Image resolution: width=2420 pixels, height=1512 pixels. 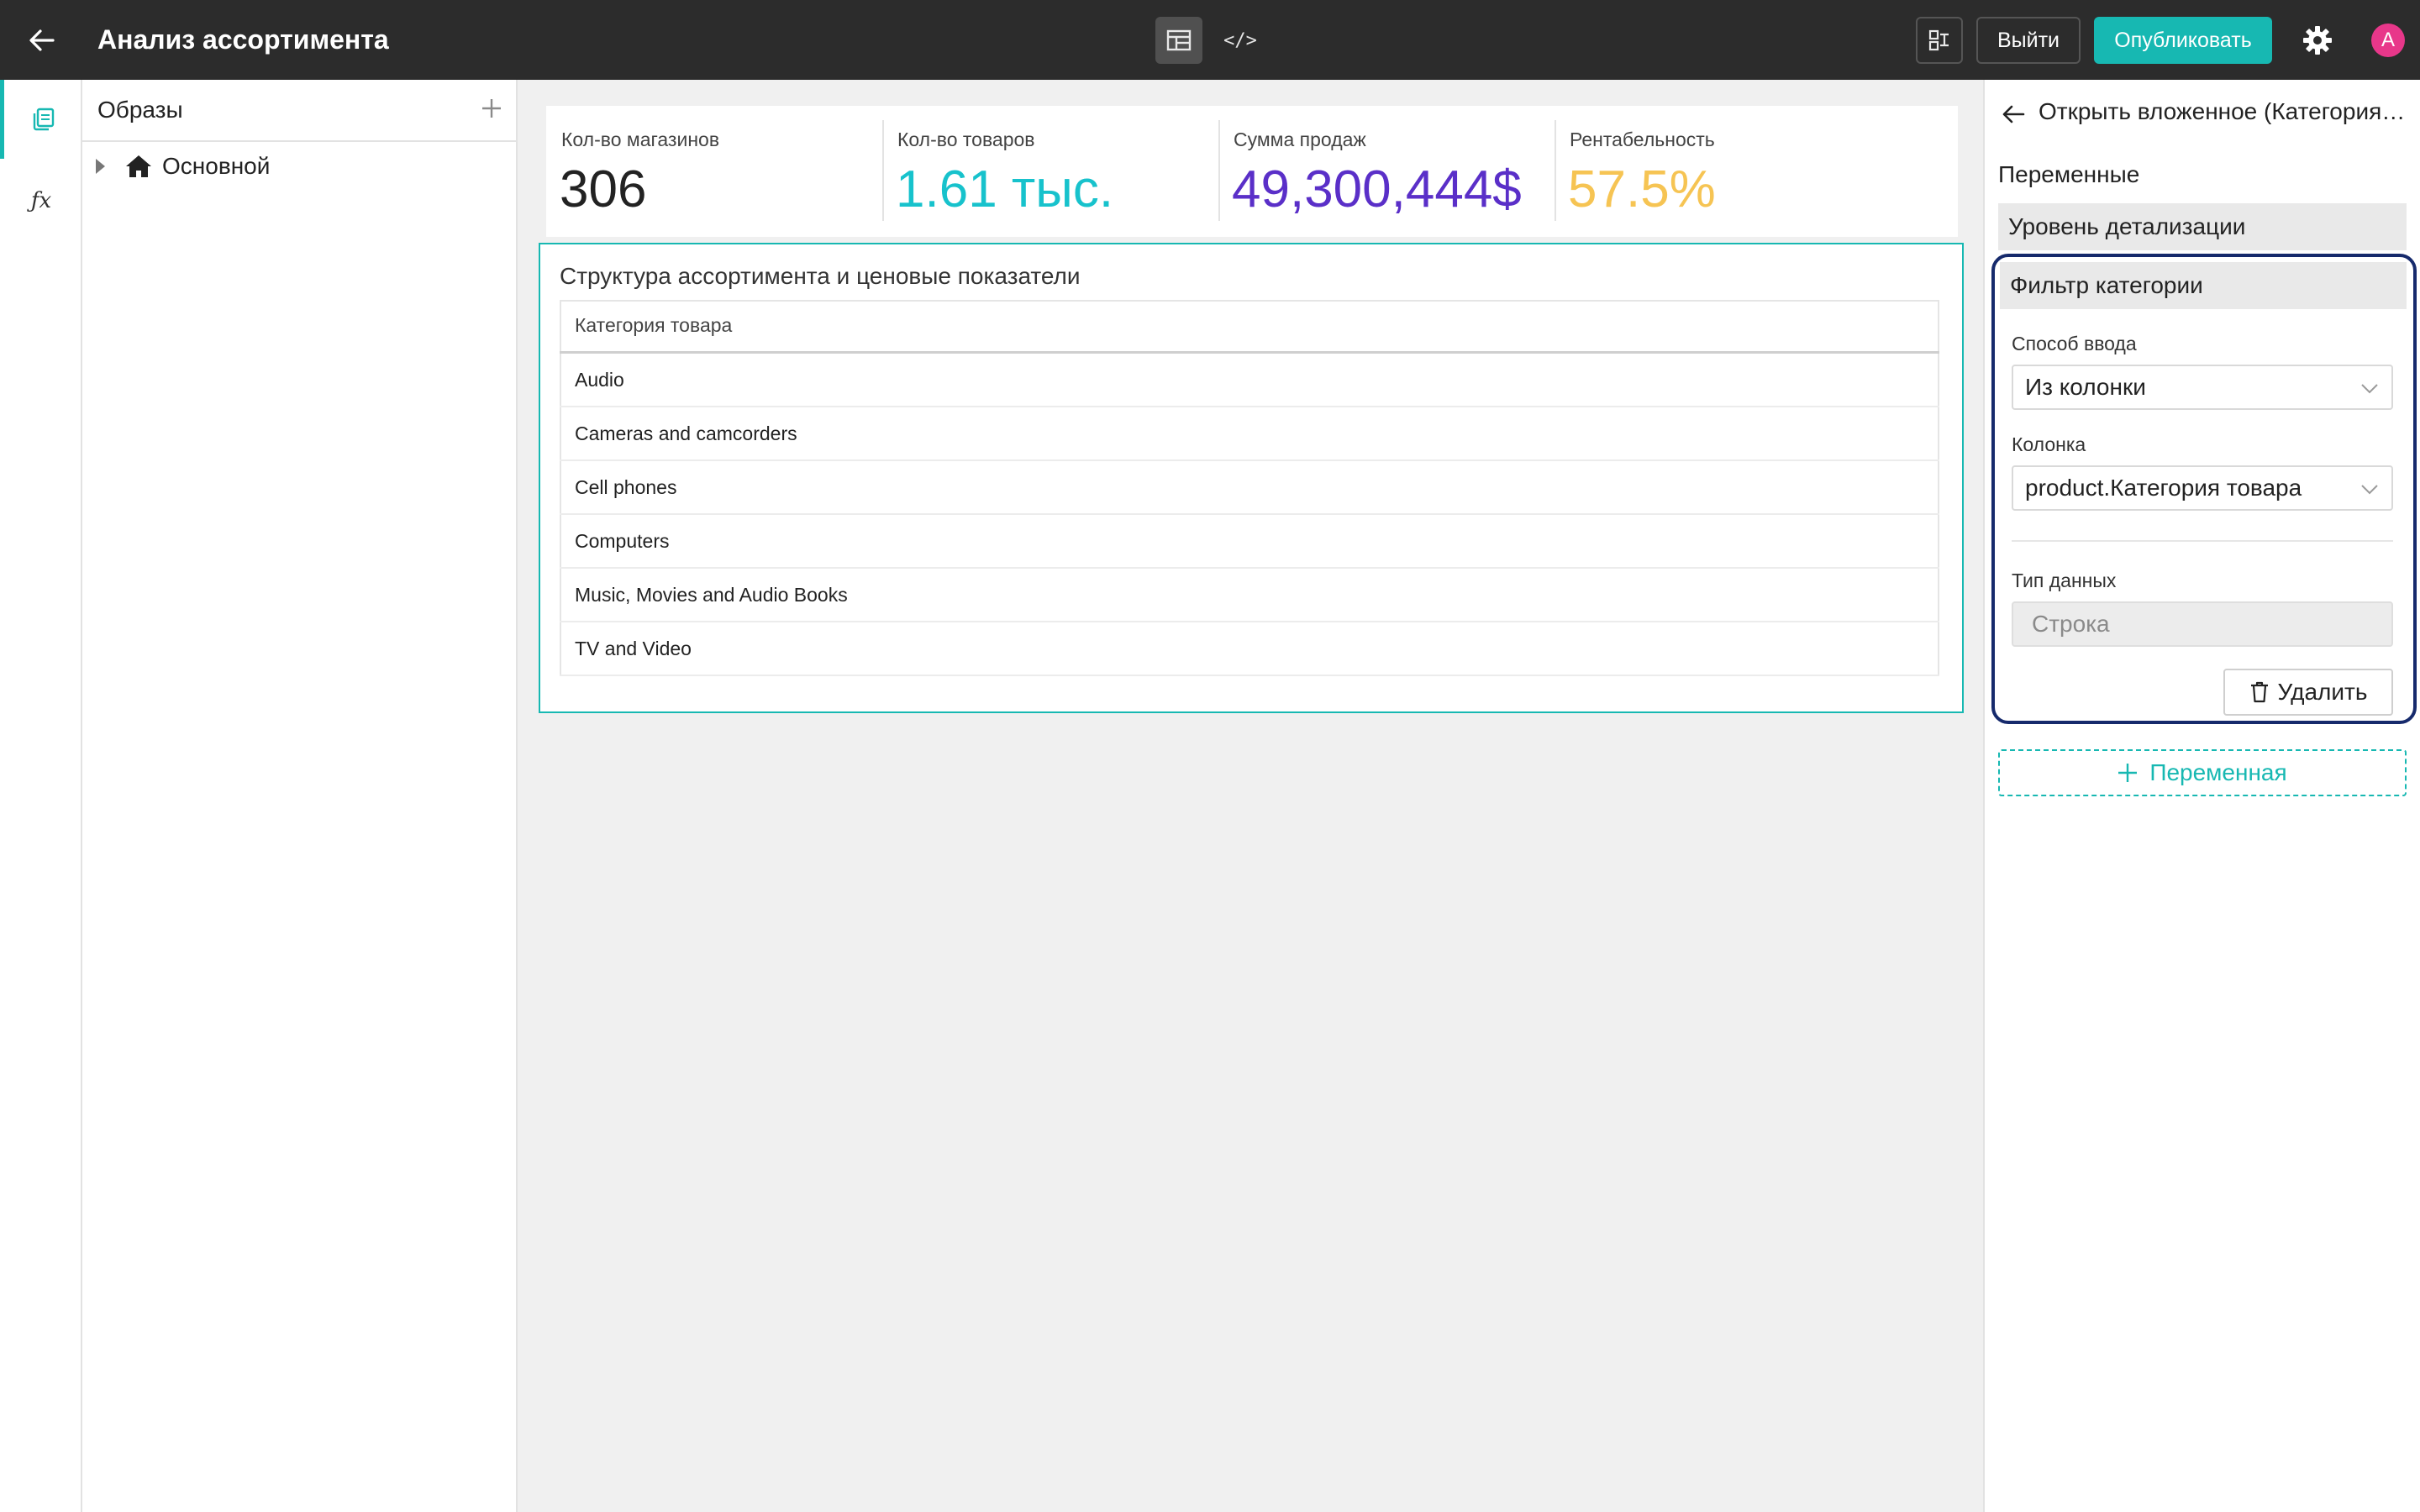 I want to click on caret-right-icon, so click(x=100, y=166).